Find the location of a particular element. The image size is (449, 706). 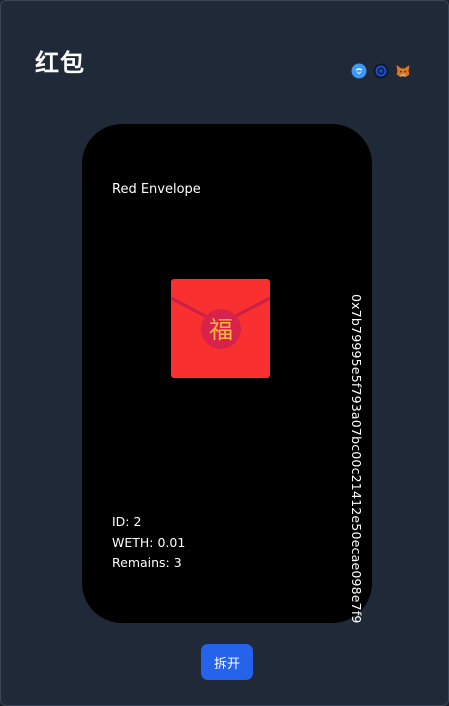

fu-character: 福 is located at coordinates (221, 330).